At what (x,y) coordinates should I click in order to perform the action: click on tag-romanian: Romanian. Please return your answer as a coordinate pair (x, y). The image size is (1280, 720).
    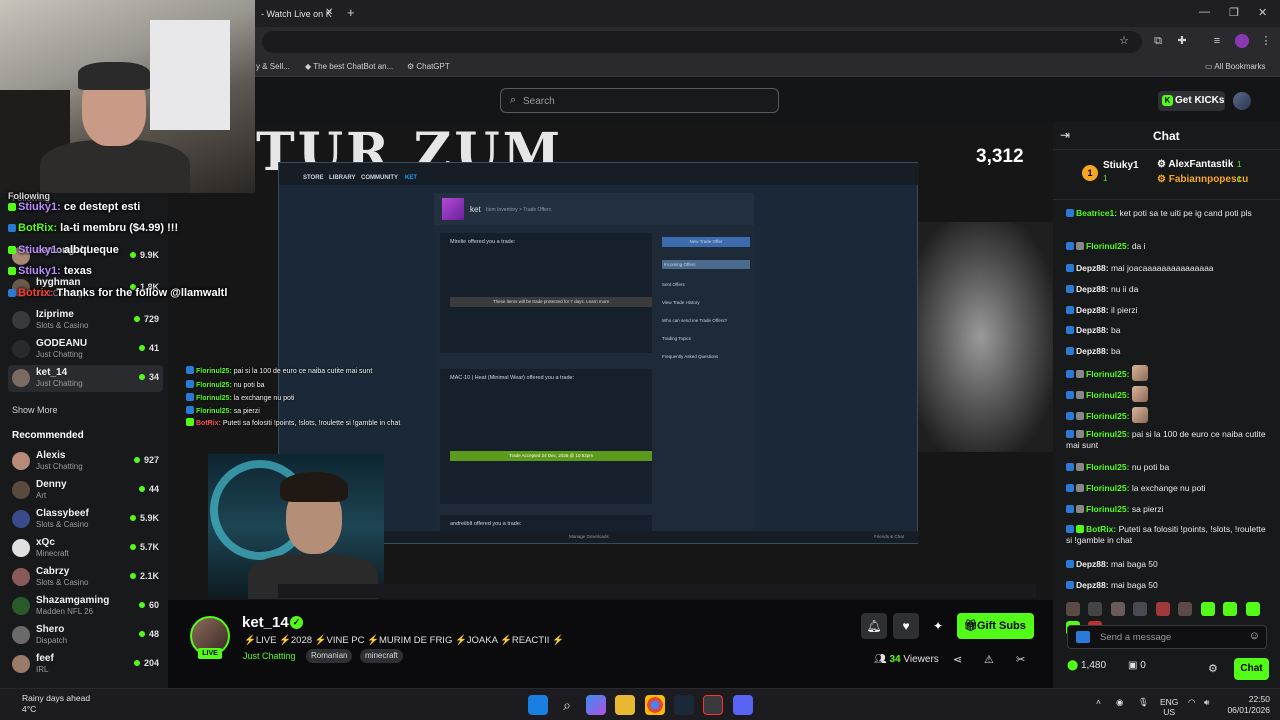
    Looking at the image, I should click on (329, 656).